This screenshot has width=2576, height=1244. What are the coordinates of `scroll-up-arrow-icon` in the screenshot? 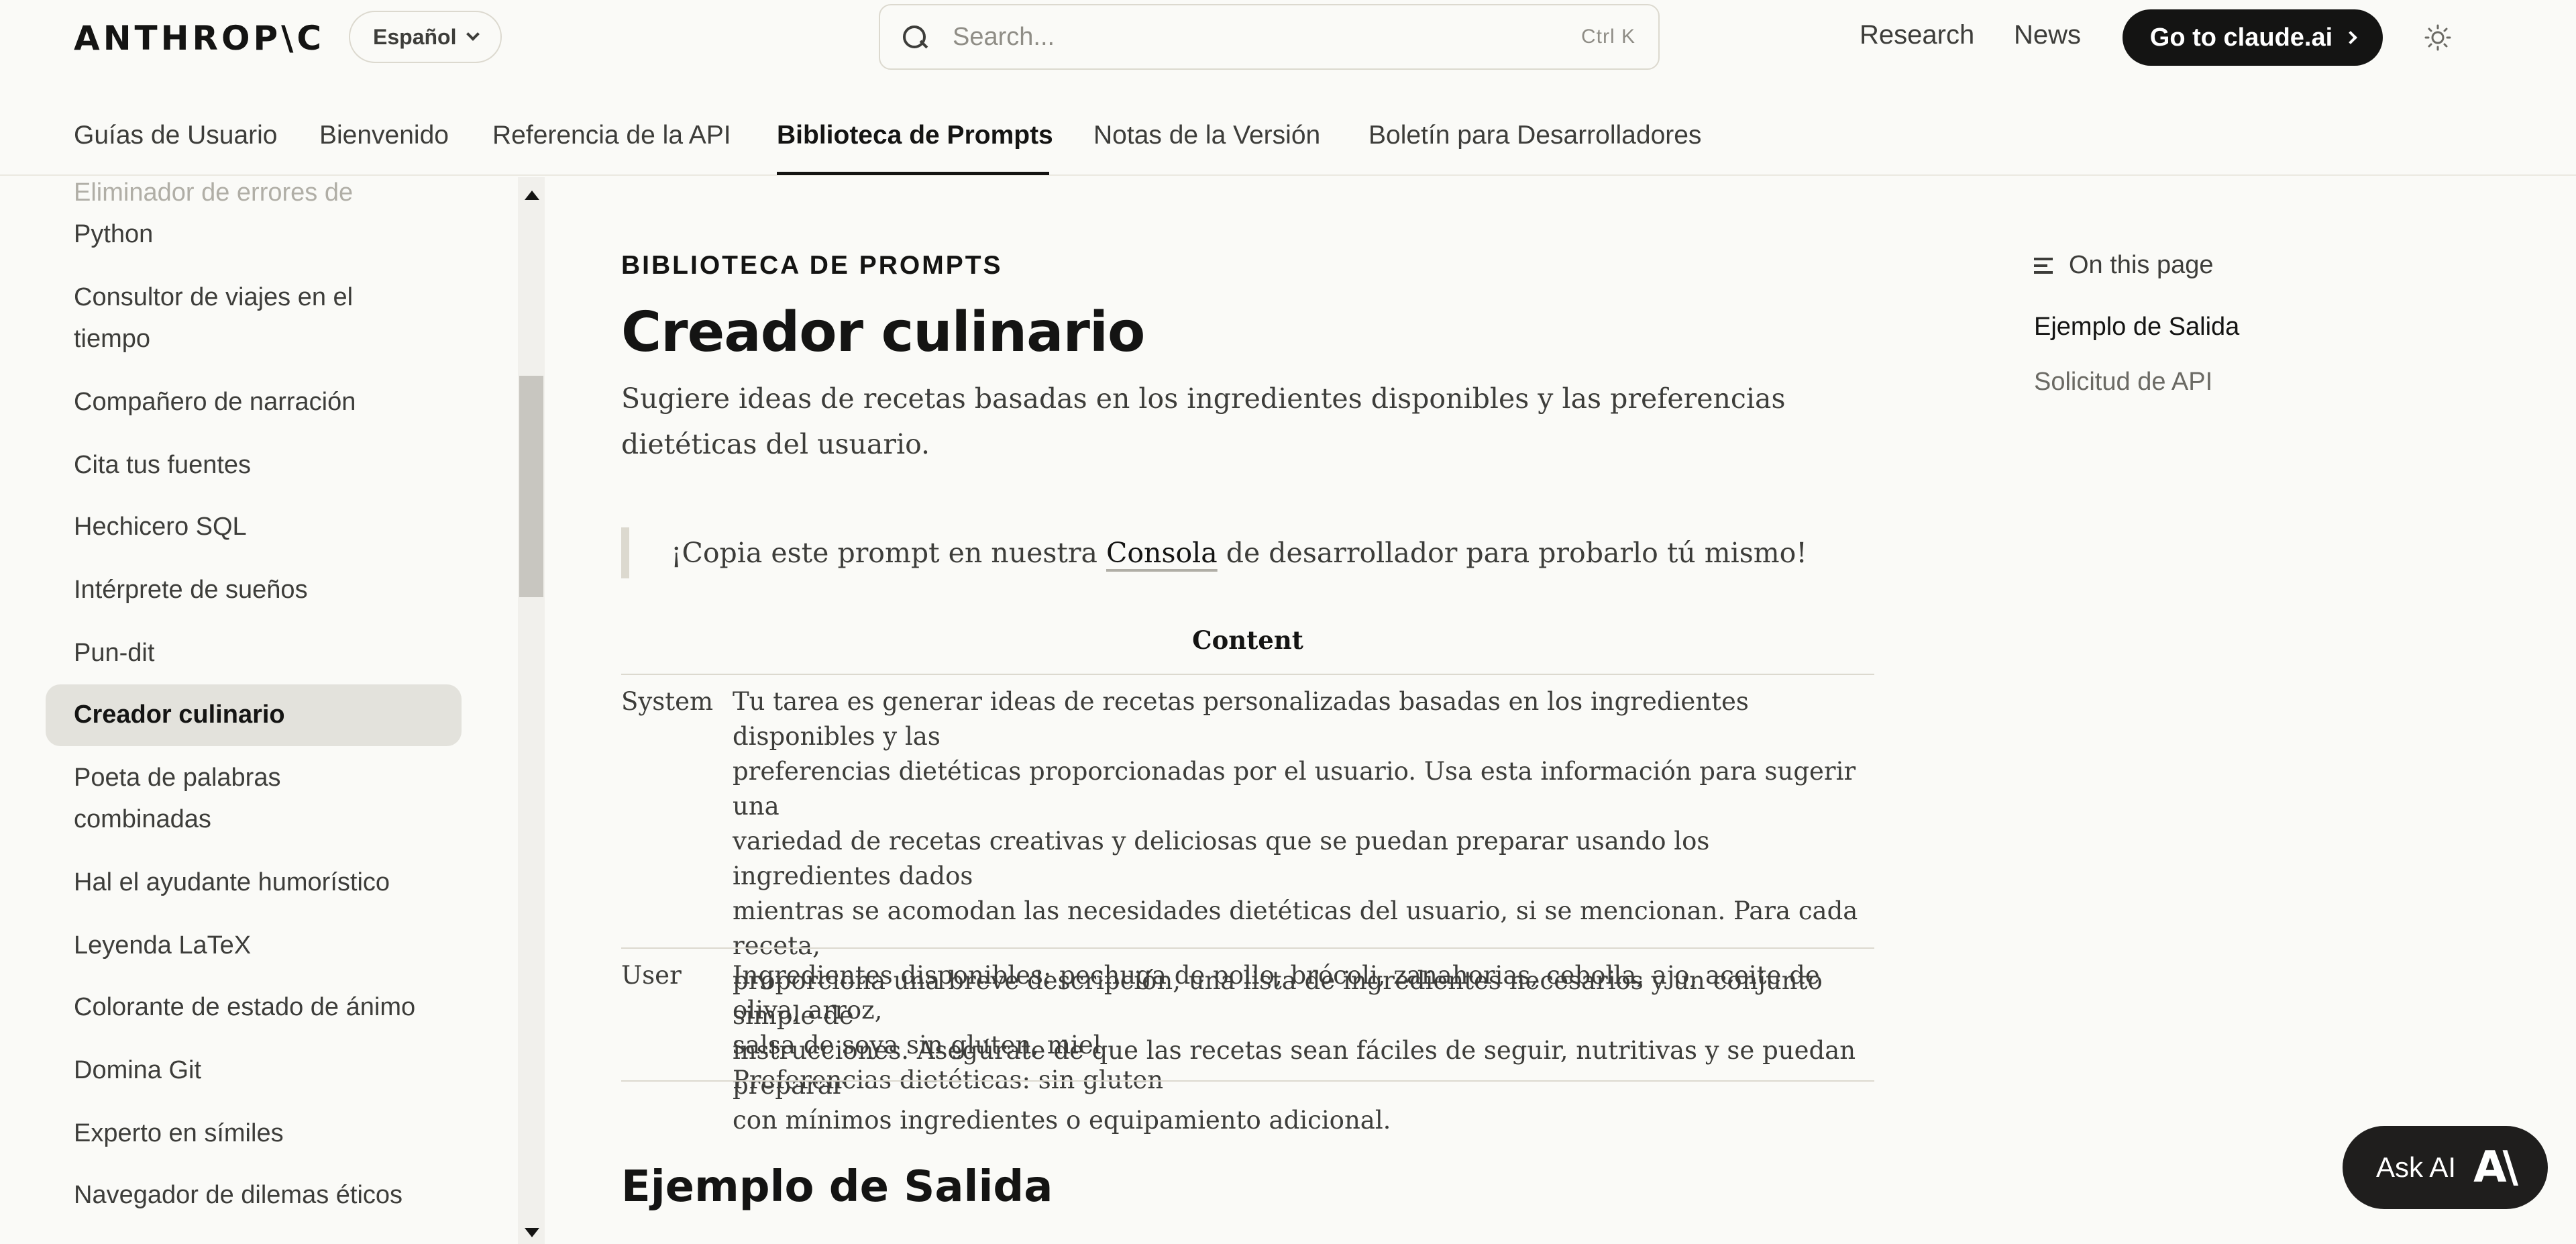 It's located at (532, 195).